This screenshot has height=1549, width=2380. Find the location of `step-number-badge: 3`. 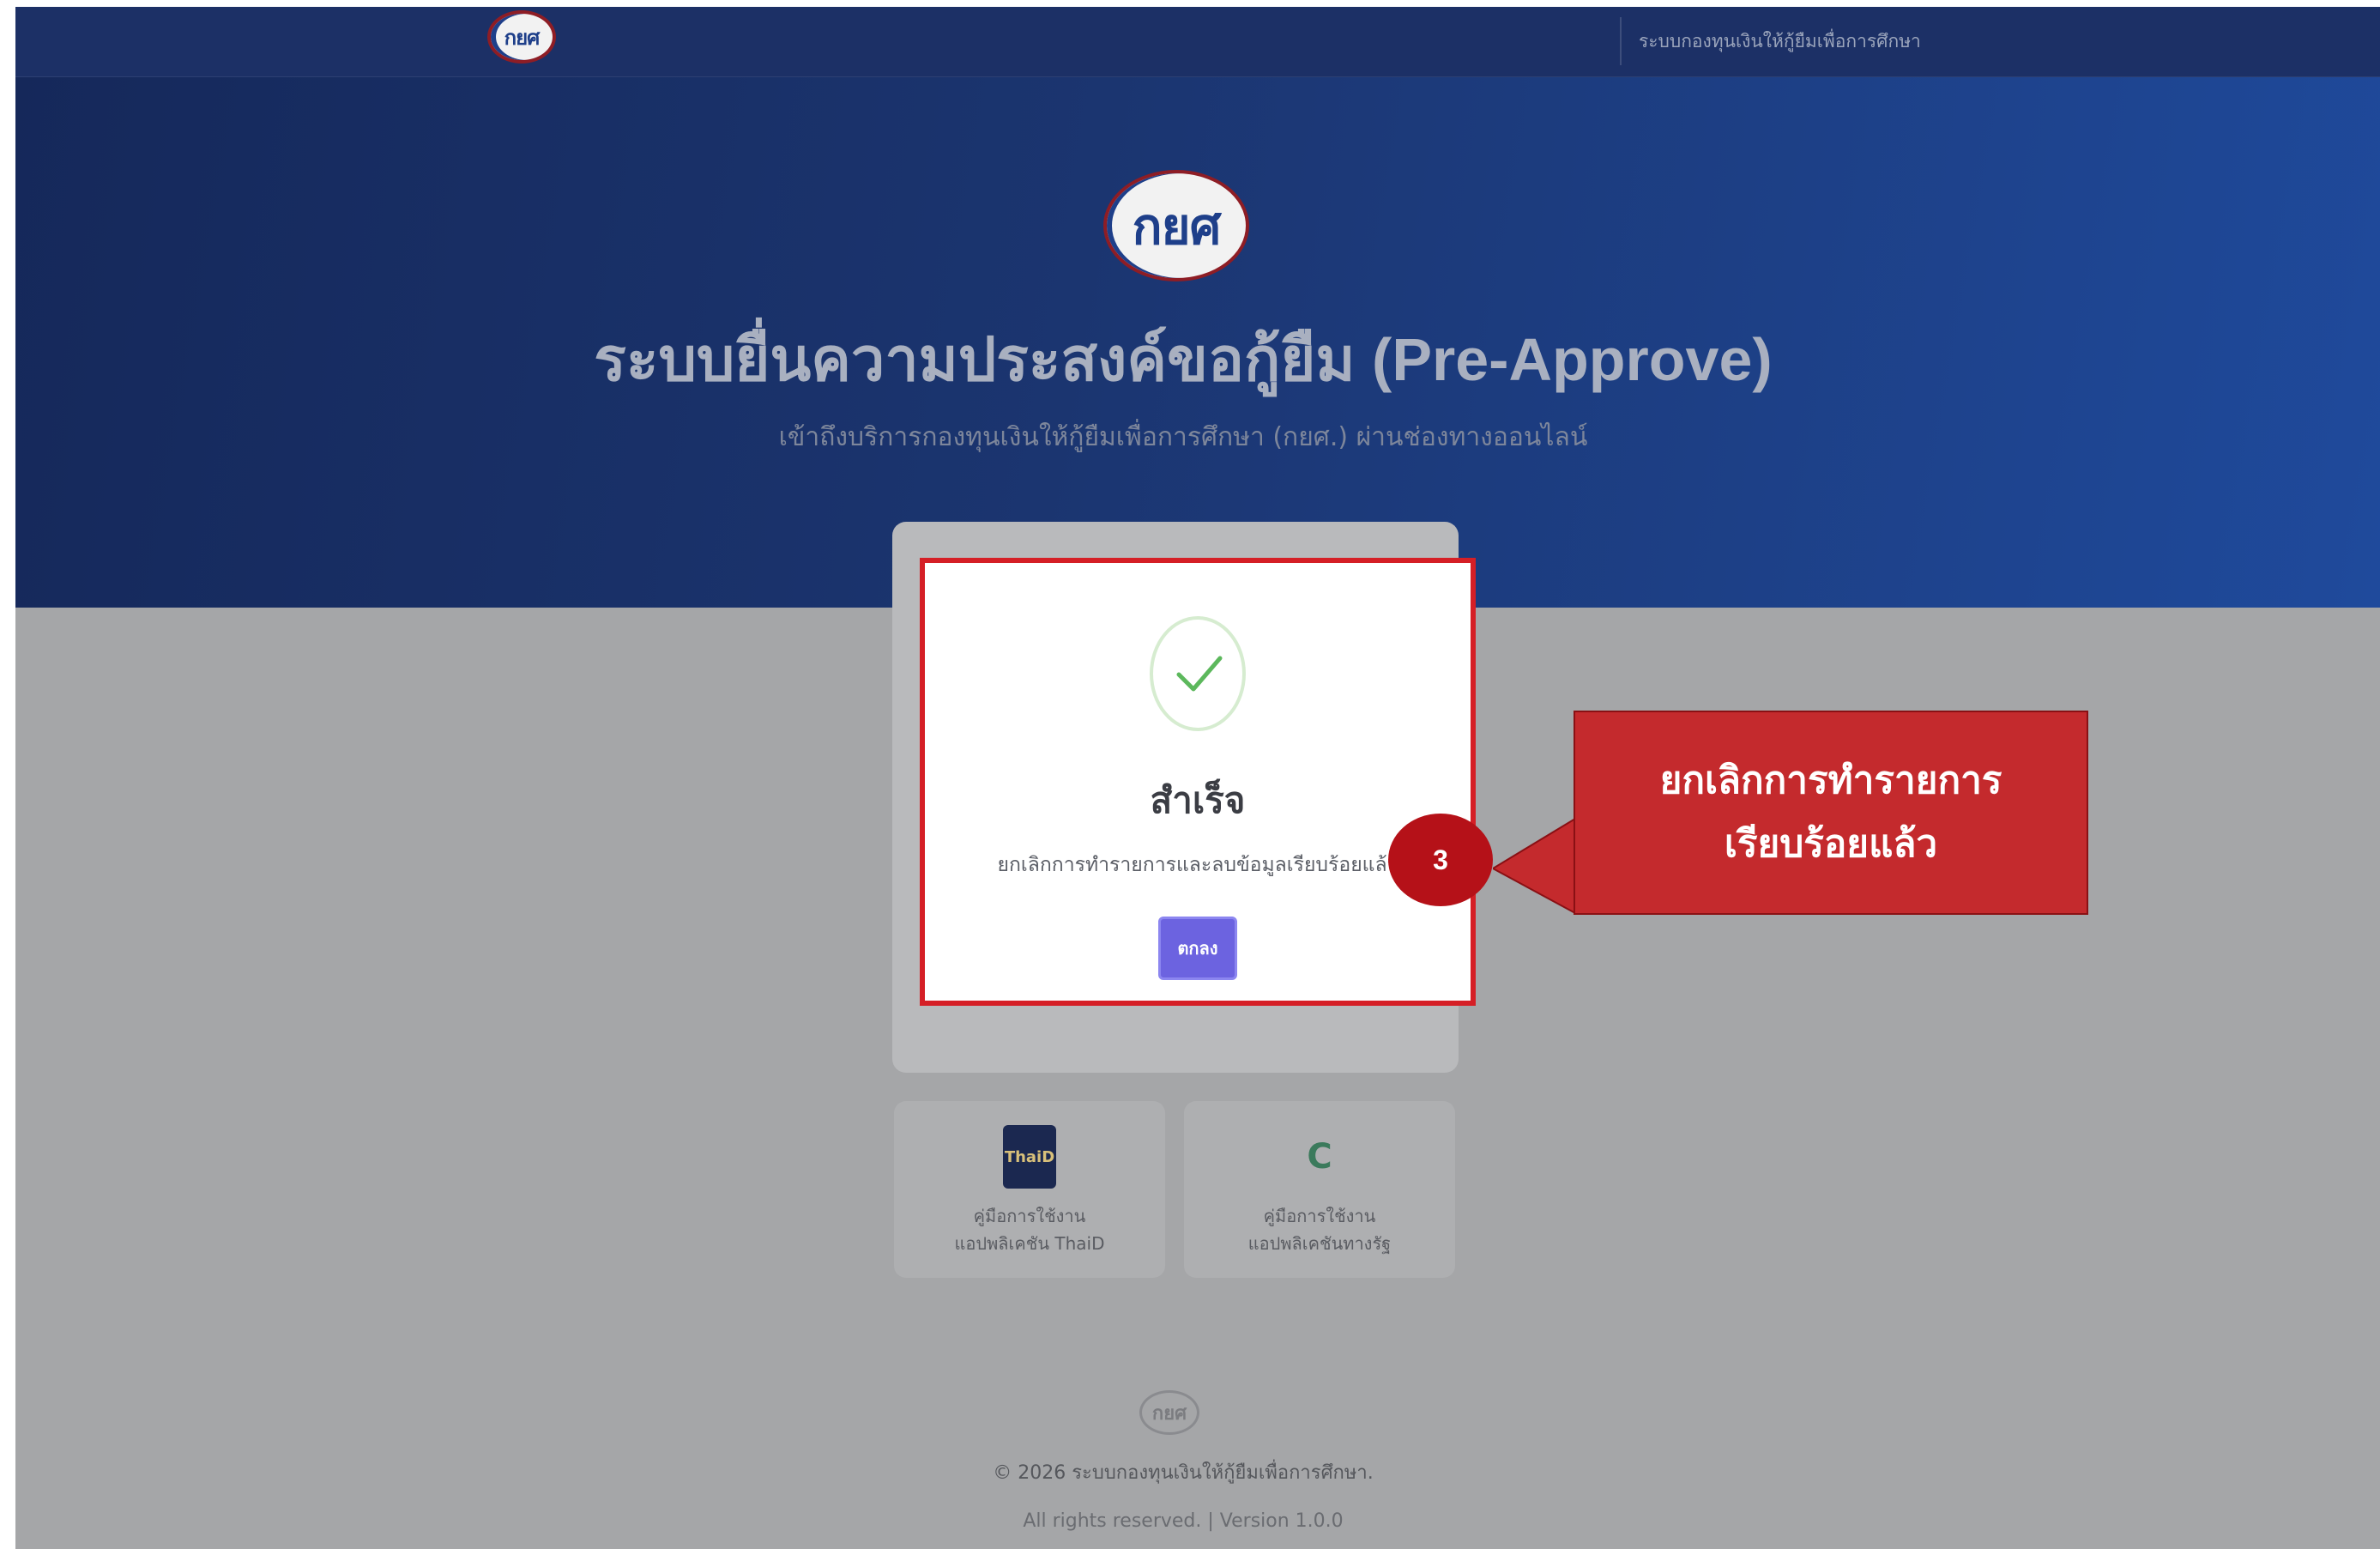

step-number-badge: 3 is located at coordinates (1440, 860).